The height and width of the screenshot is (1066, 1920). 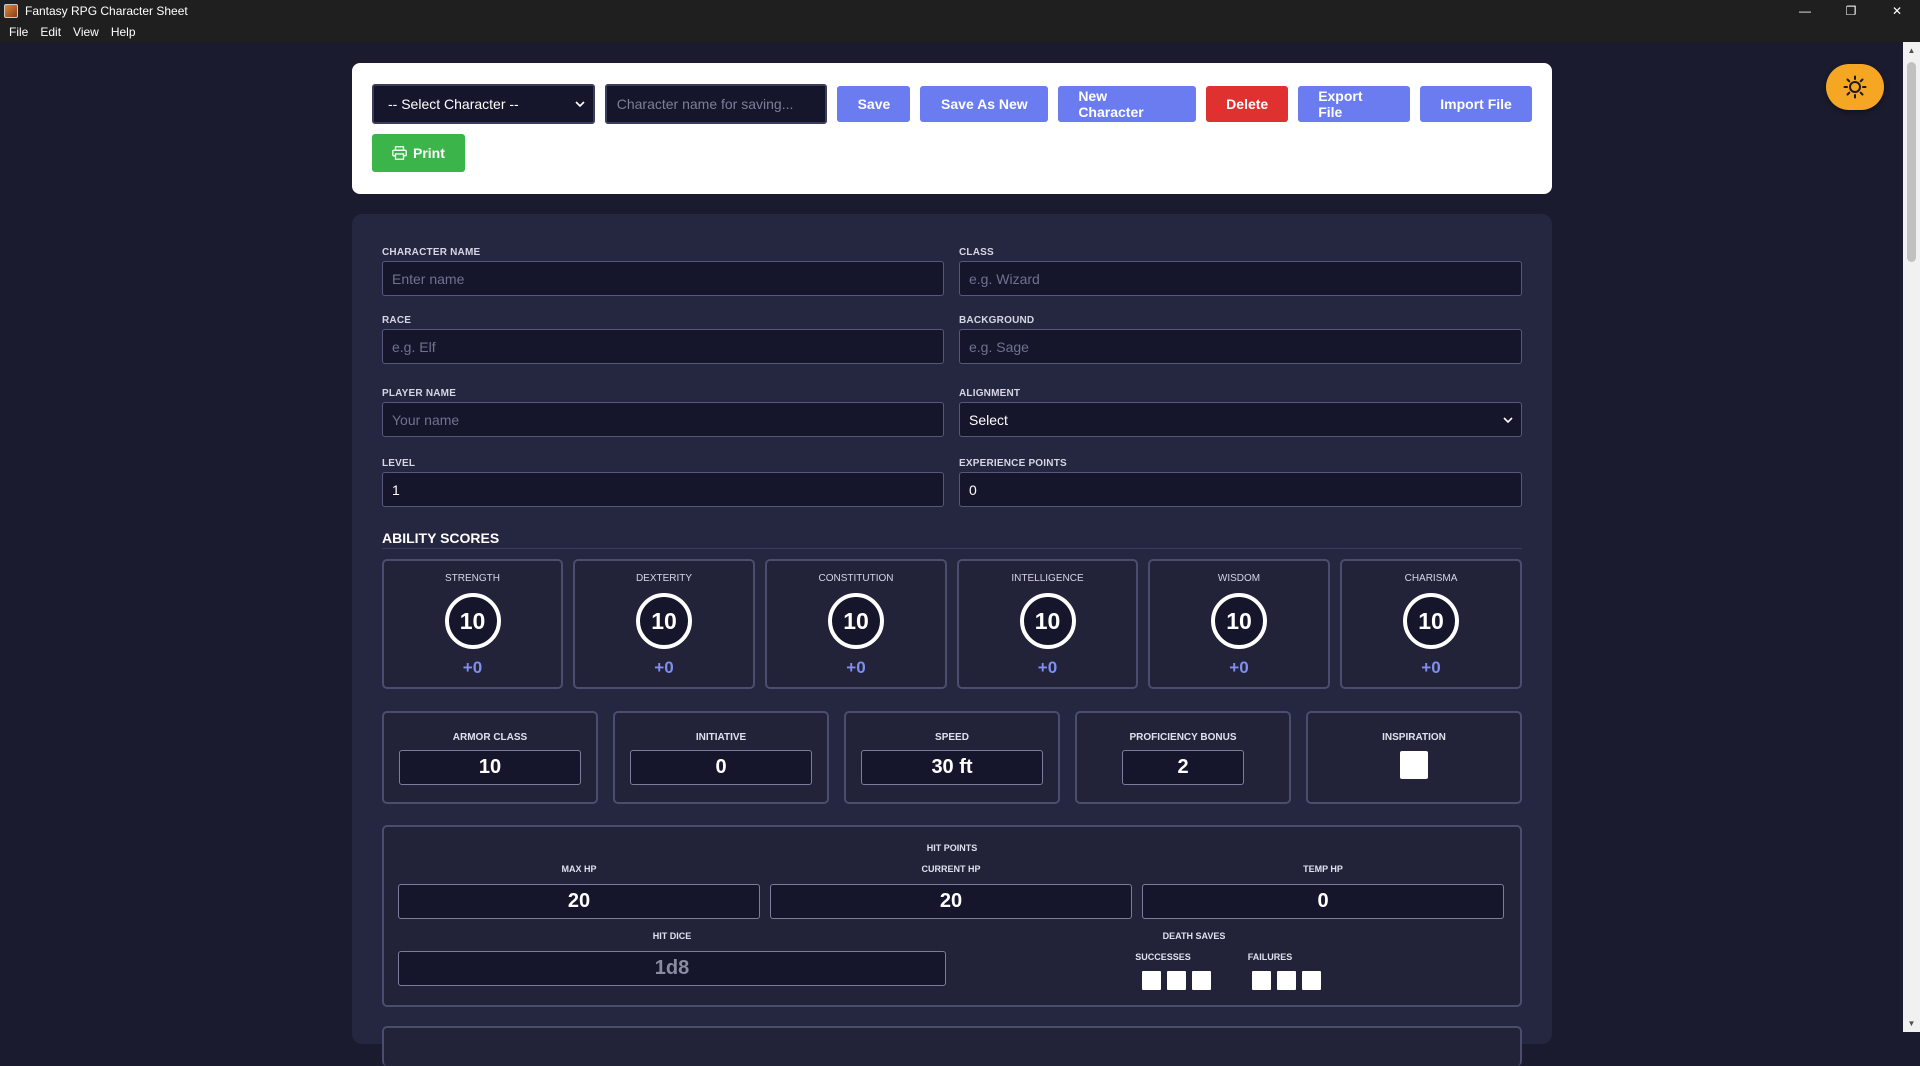 What do you see at coordinates (1911, 162) in the screenshot?
I see `scroll-thumb` at bounding box center [1911, 162].